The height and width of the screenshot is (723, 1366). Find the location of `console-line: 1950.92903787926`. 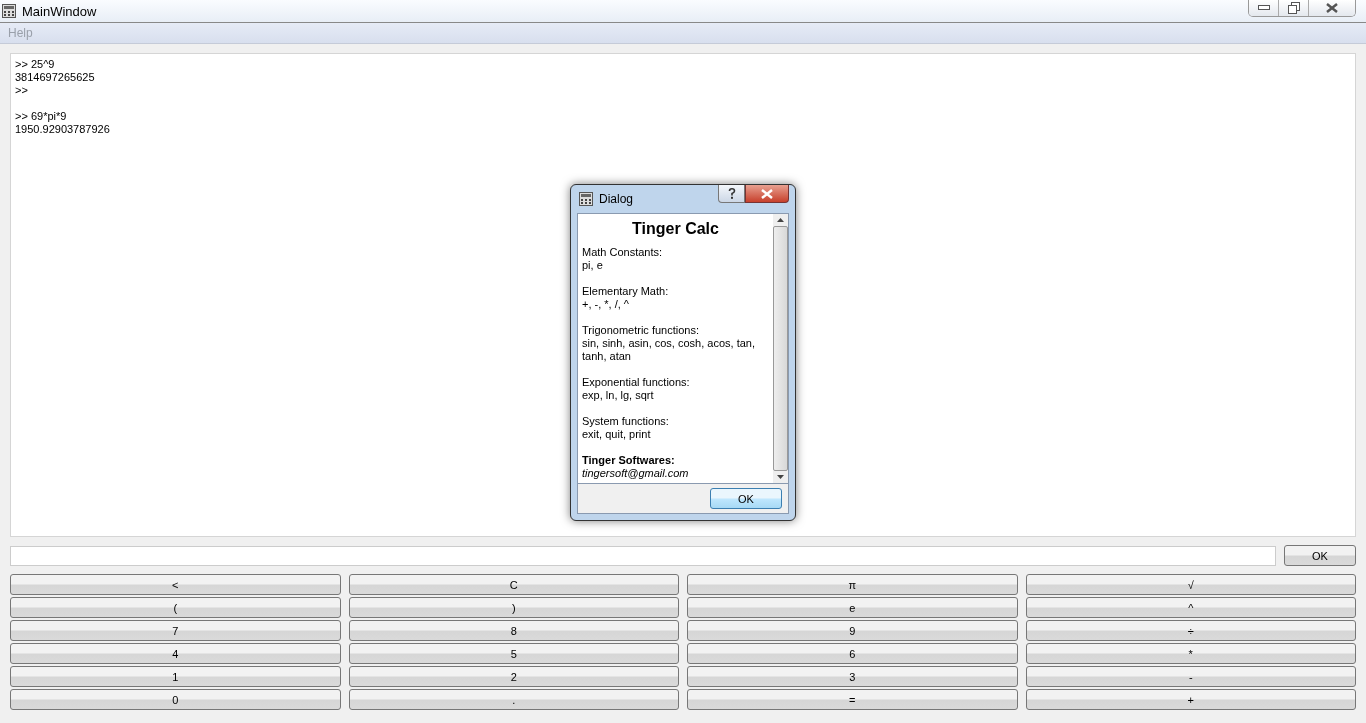

console-line: 1950.92903787926 is located at coordinates (63, 129).